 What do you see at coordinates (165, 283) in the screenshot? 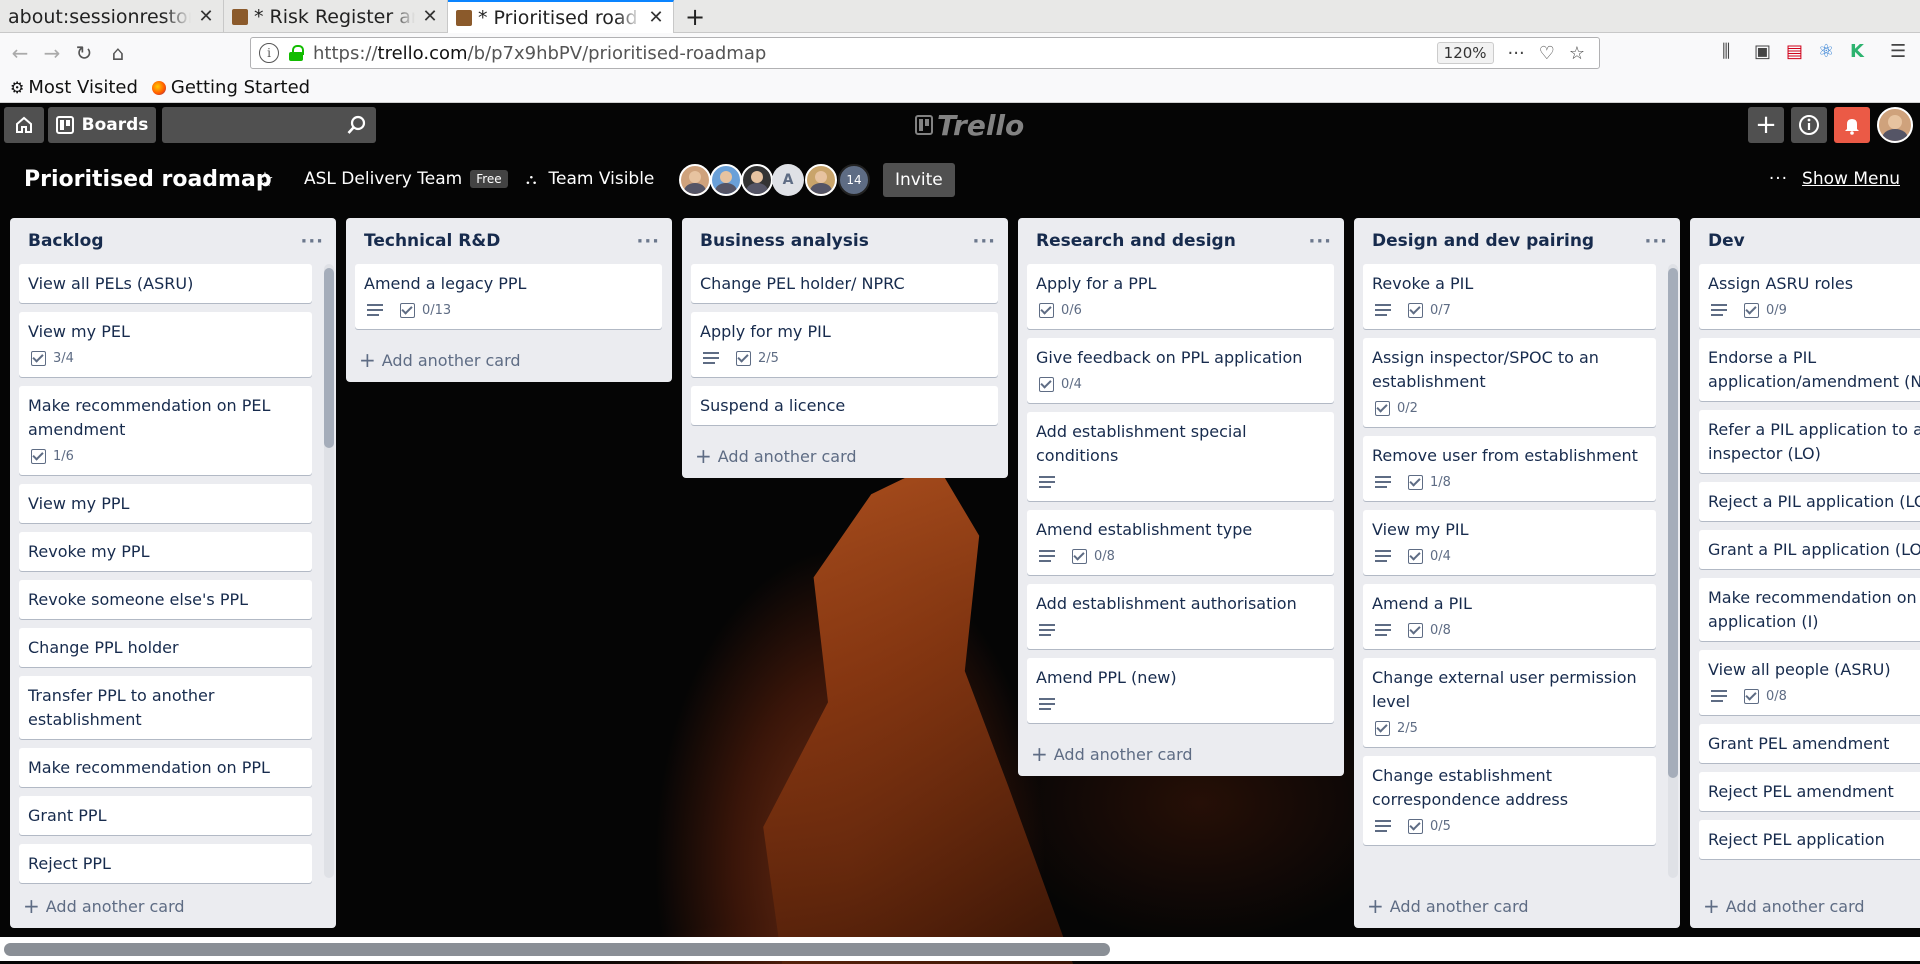
I see `card: View all PELs (ASRU)` at bounding box center [165, 283].